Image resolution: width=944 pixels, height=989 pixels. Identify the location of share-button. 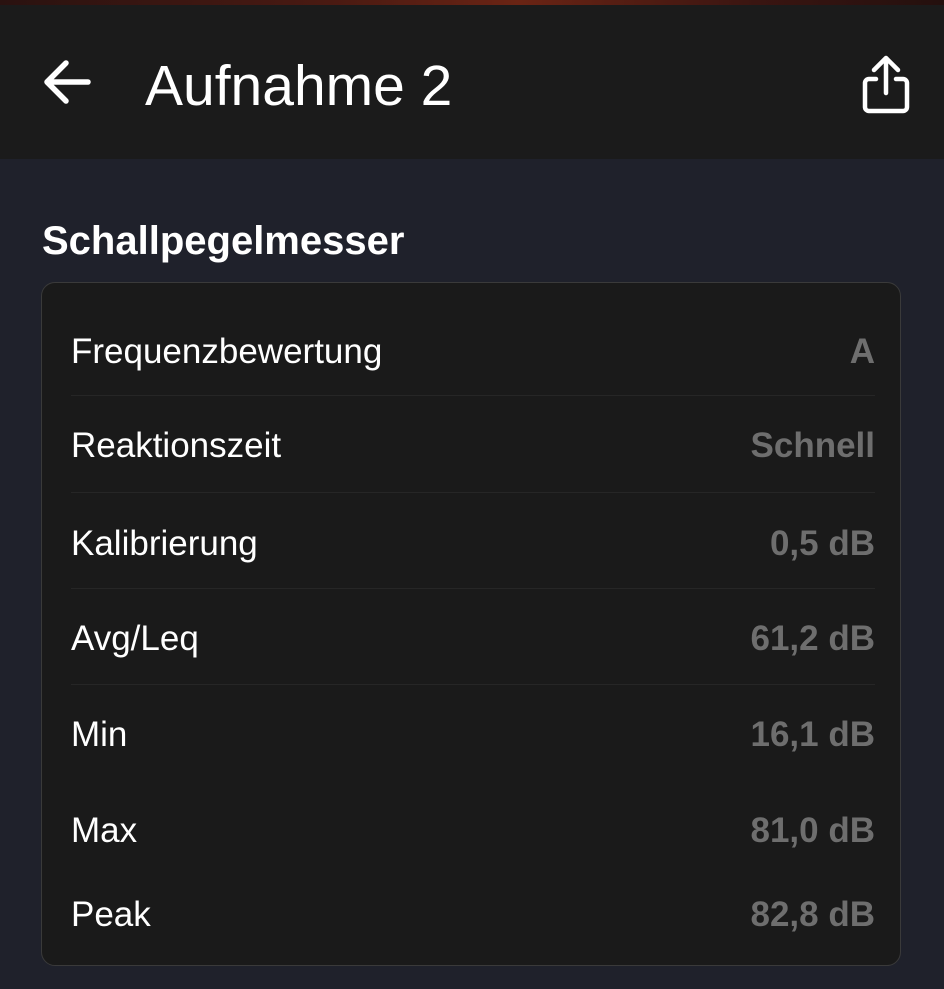
(886, 85).